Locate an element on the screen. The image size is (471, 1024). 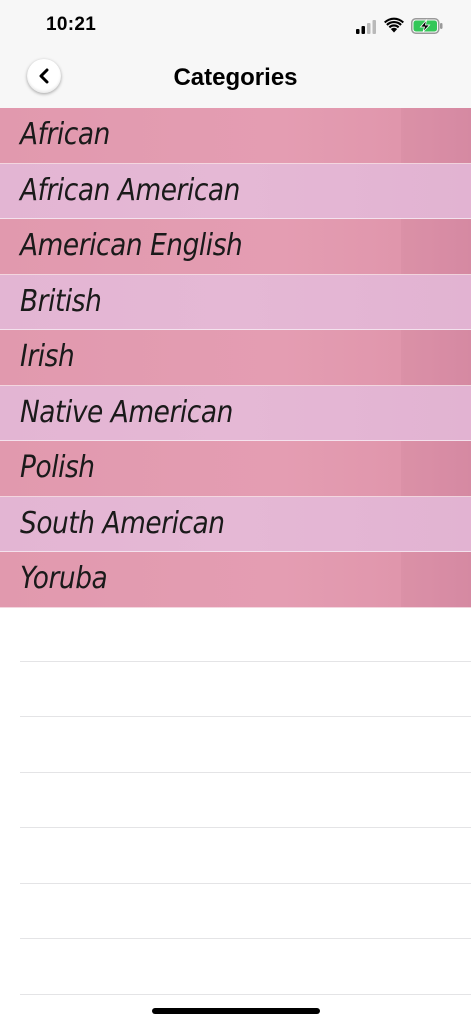
category-row-american-english: American English is located at coordinates (235, 247).